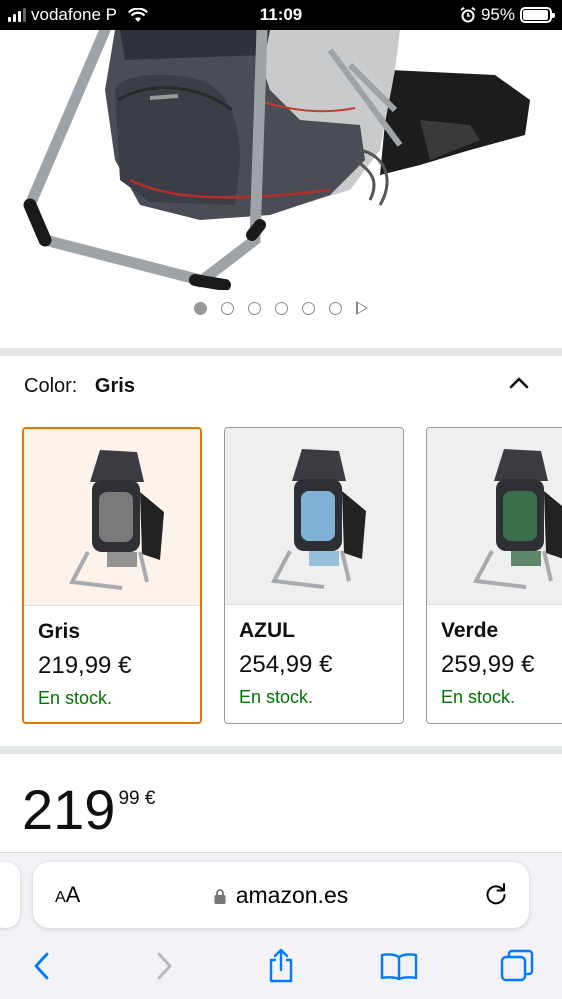  I want to click on battery-icon, so click(537, 15).